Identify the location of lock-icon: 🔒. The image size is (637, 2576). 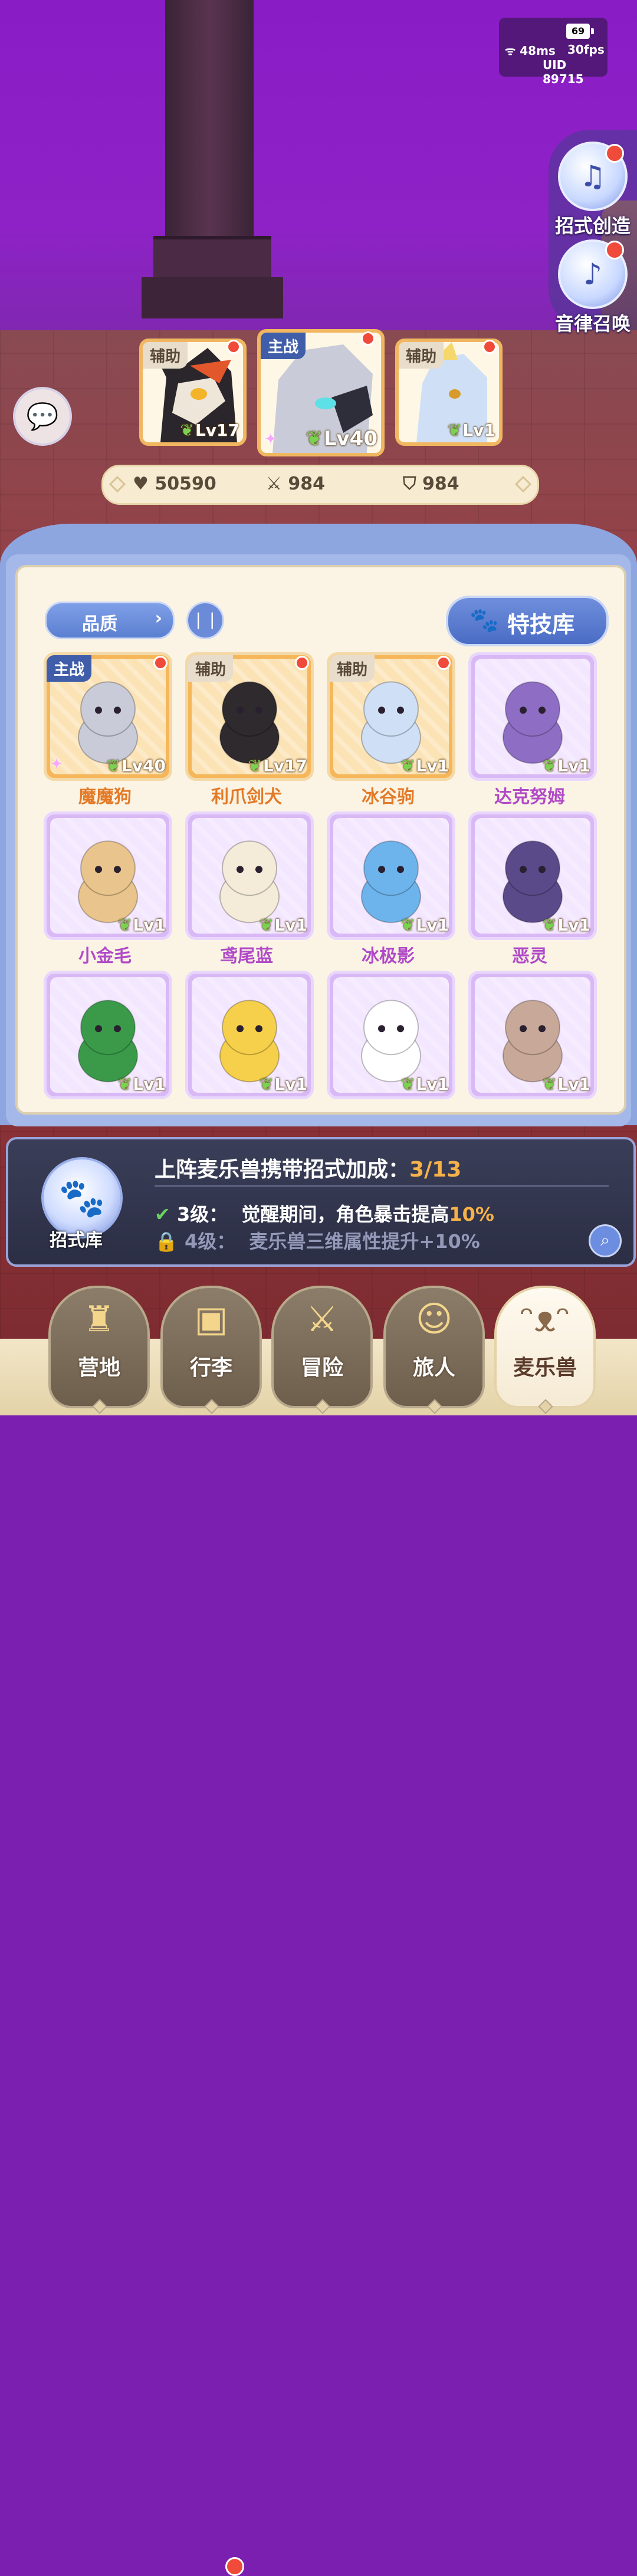
(166, 1241).